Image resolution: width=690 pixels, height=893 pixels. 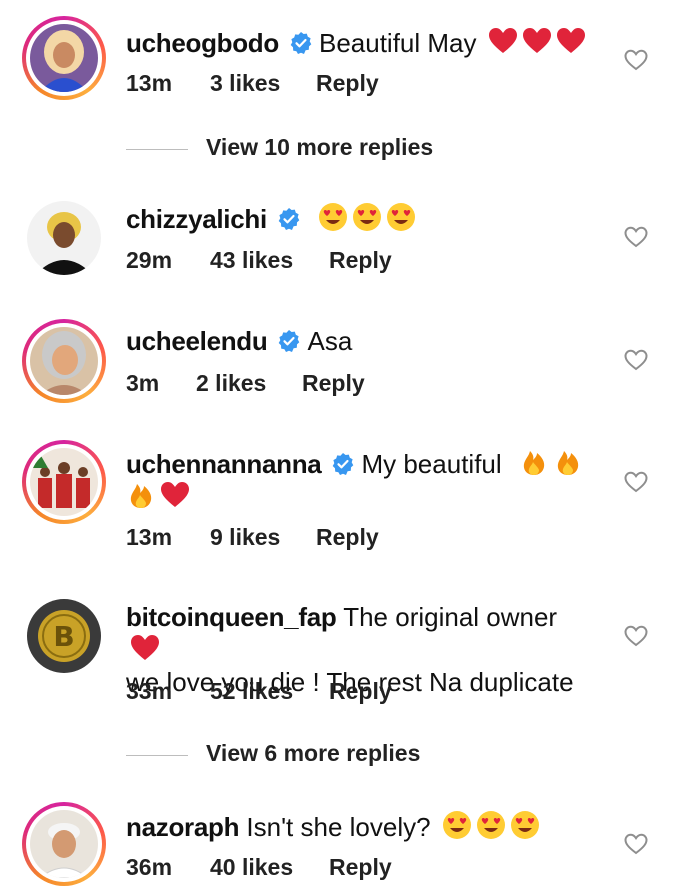 I want to click on comment-time: 36m, so click(x=149, y=867).